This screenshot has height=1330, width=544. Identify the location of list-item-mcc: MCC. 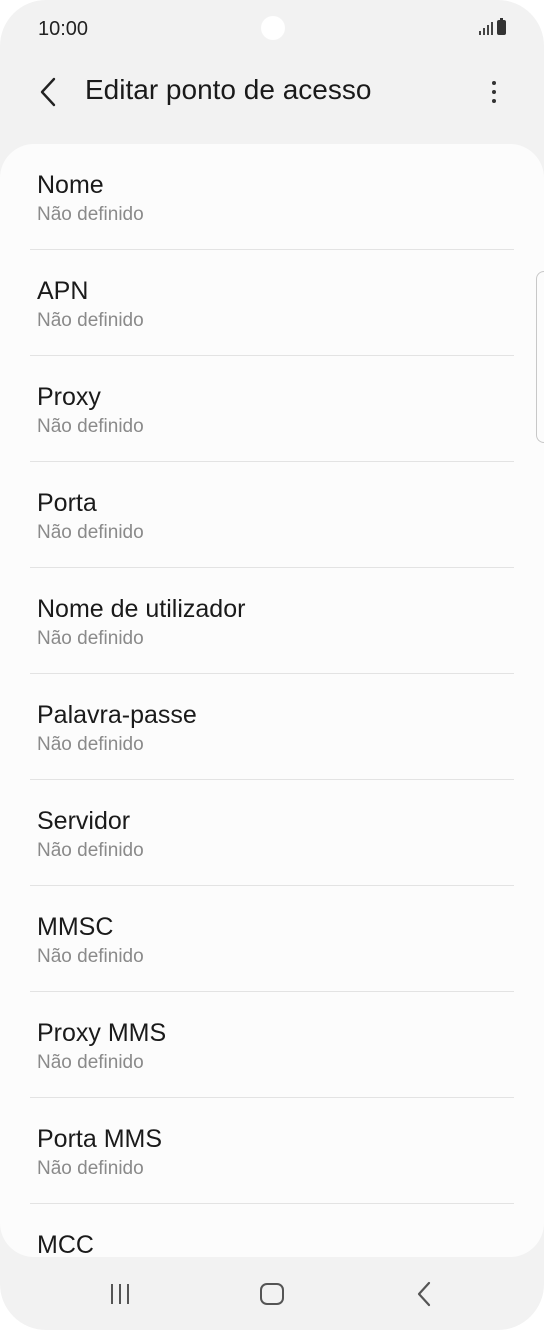
(272, 1230).